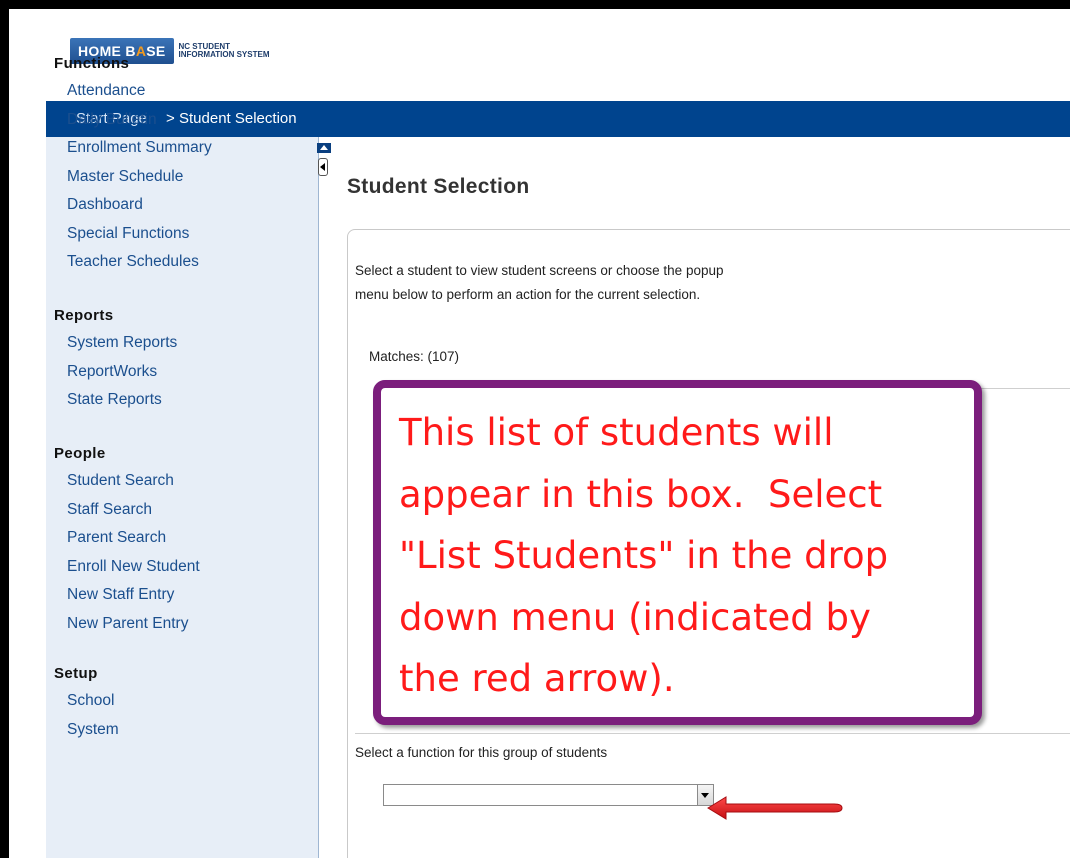  I want to click on sidebar-item-system-reports: System Reports, so click(122, 343).